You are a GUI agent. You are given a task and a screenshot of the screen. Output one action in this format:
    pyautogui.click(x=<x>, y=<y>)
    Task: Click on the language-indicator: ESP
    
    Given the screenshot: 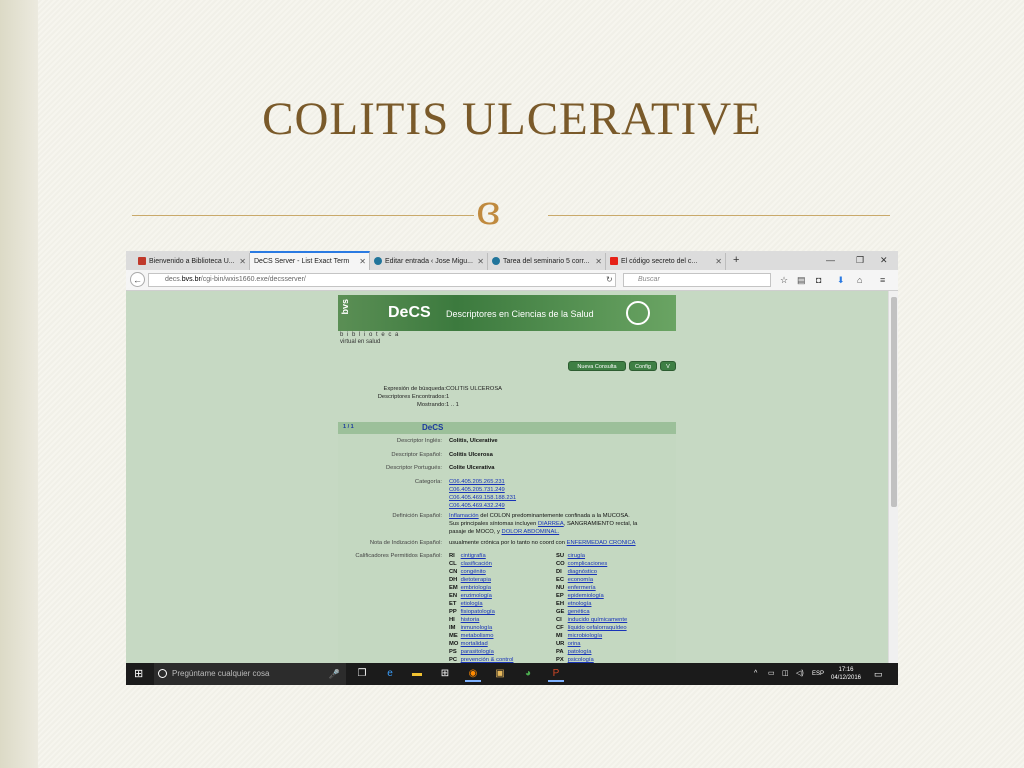 What is the action you would take?
    pyautogui.click(x=818, y=674)
    